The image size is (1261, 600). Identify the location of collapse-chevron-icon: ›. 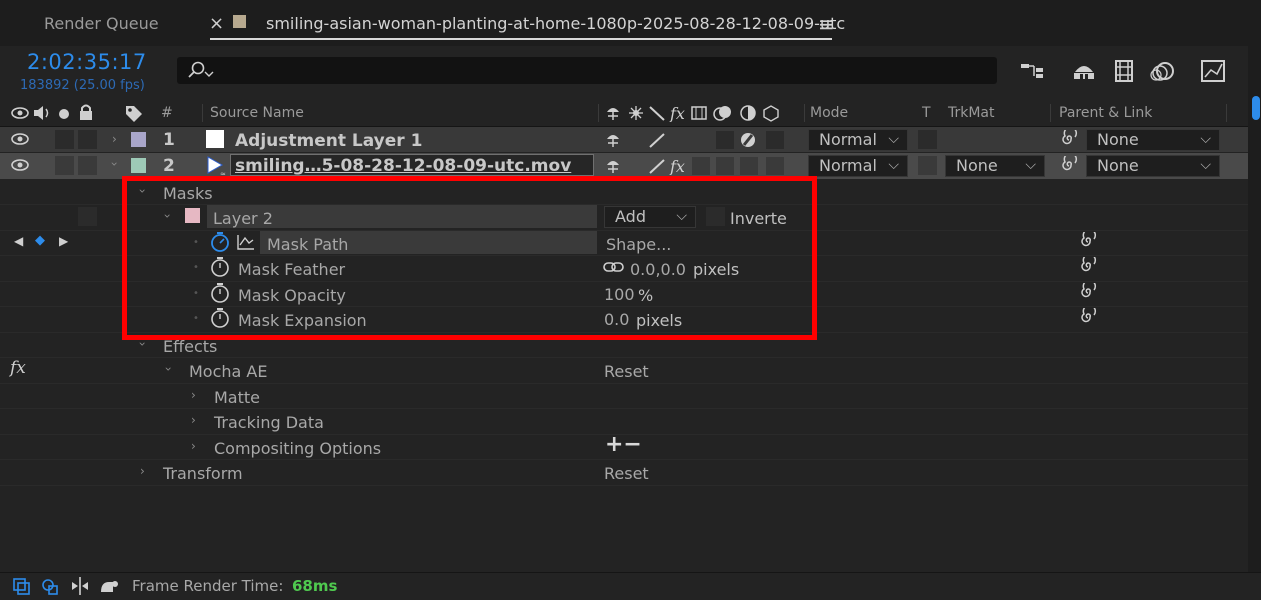
(114, 164).